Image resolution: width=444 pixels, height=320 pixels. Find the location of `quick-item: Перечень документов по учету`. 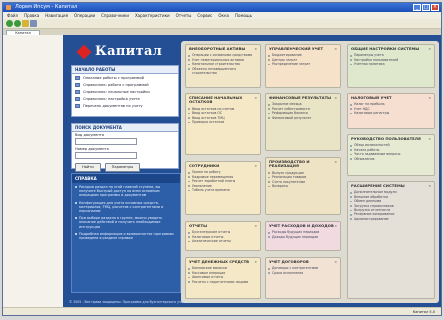

quick-item: Перечень документов по учету is located at coordinates (125, 105).